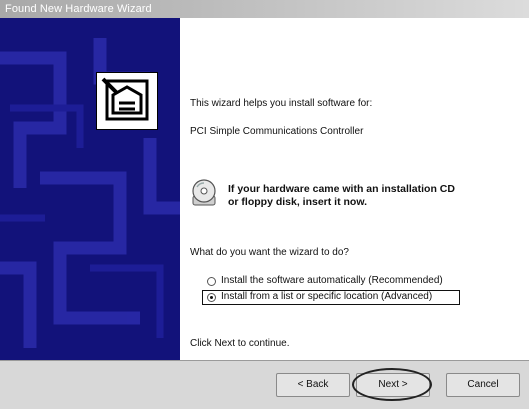  Describe the element at coordinates (127, 101) in the screenshot. I see `hardware-wizard-icon` at that location.